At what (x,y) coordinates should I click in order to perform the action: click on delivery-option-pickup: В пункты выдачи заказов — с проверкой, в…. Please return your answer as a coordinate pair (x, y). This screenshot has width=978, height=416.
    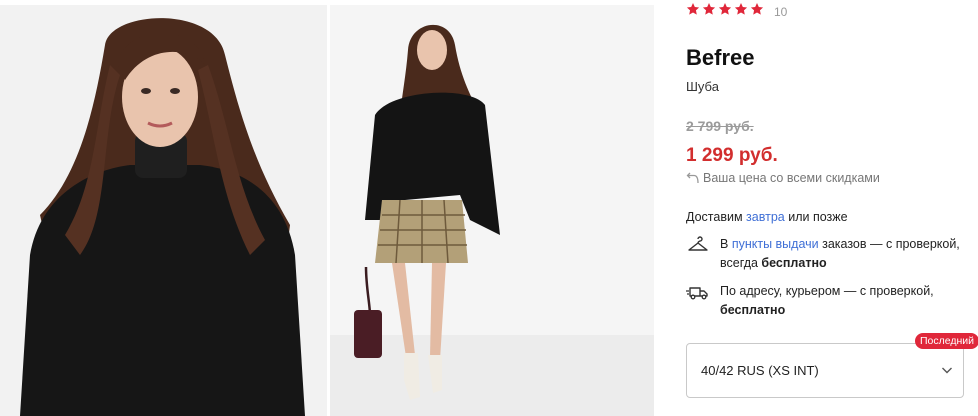
    Looking at the image, I should click on (828, 254).